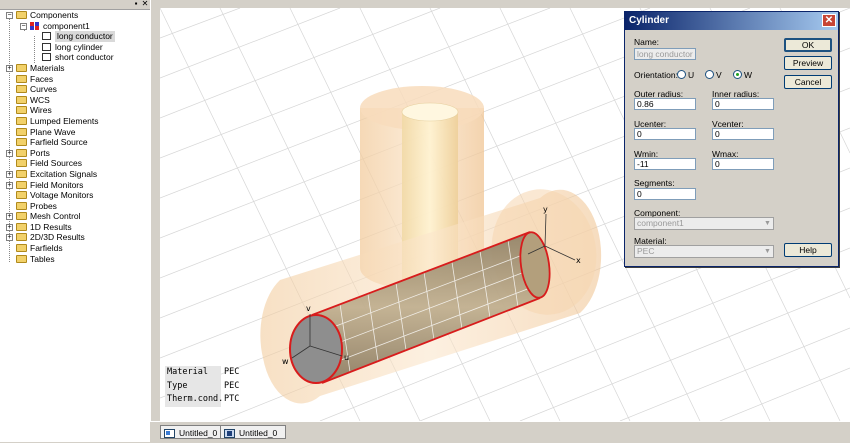  What do you see at coordinates (136, 4) in the screenshot?
I see `pin-icon: ▪` at bounding box center [136, 4].